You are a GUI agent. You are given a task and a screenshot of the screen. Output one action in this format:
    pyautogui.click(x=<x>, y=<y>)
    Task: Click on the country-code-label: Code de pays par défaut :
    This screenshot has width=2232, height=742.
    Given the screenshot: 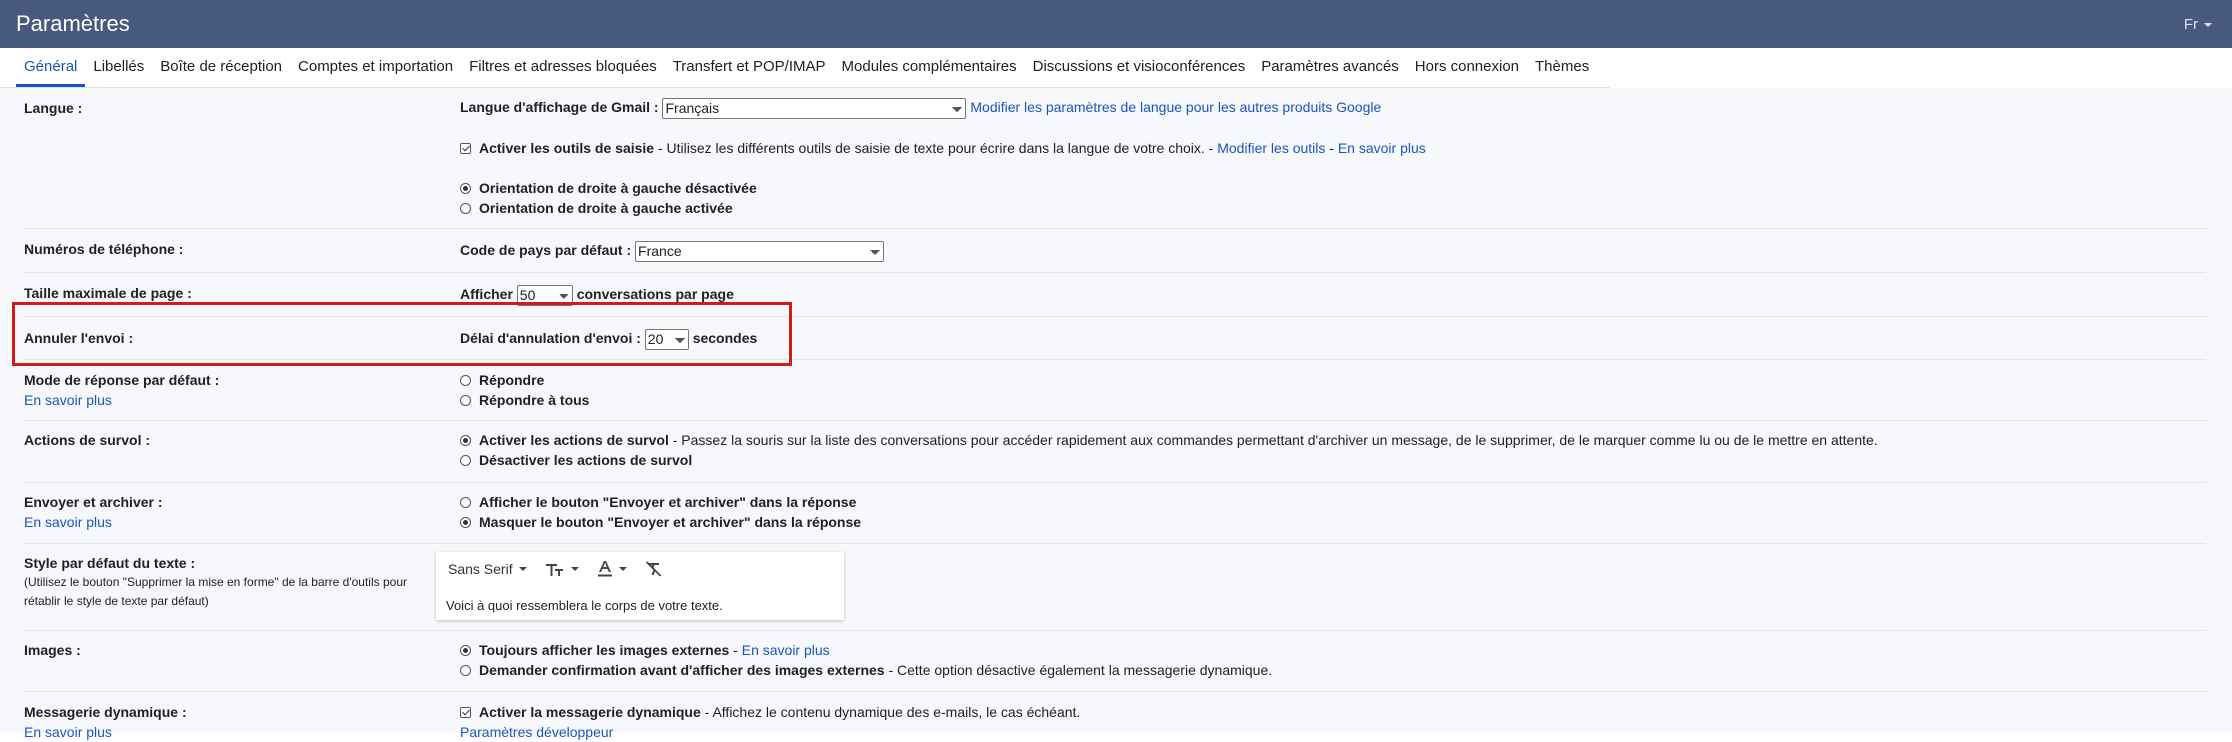 What is the action you would take?
    pyautogui.click(x=546, y=250)
    